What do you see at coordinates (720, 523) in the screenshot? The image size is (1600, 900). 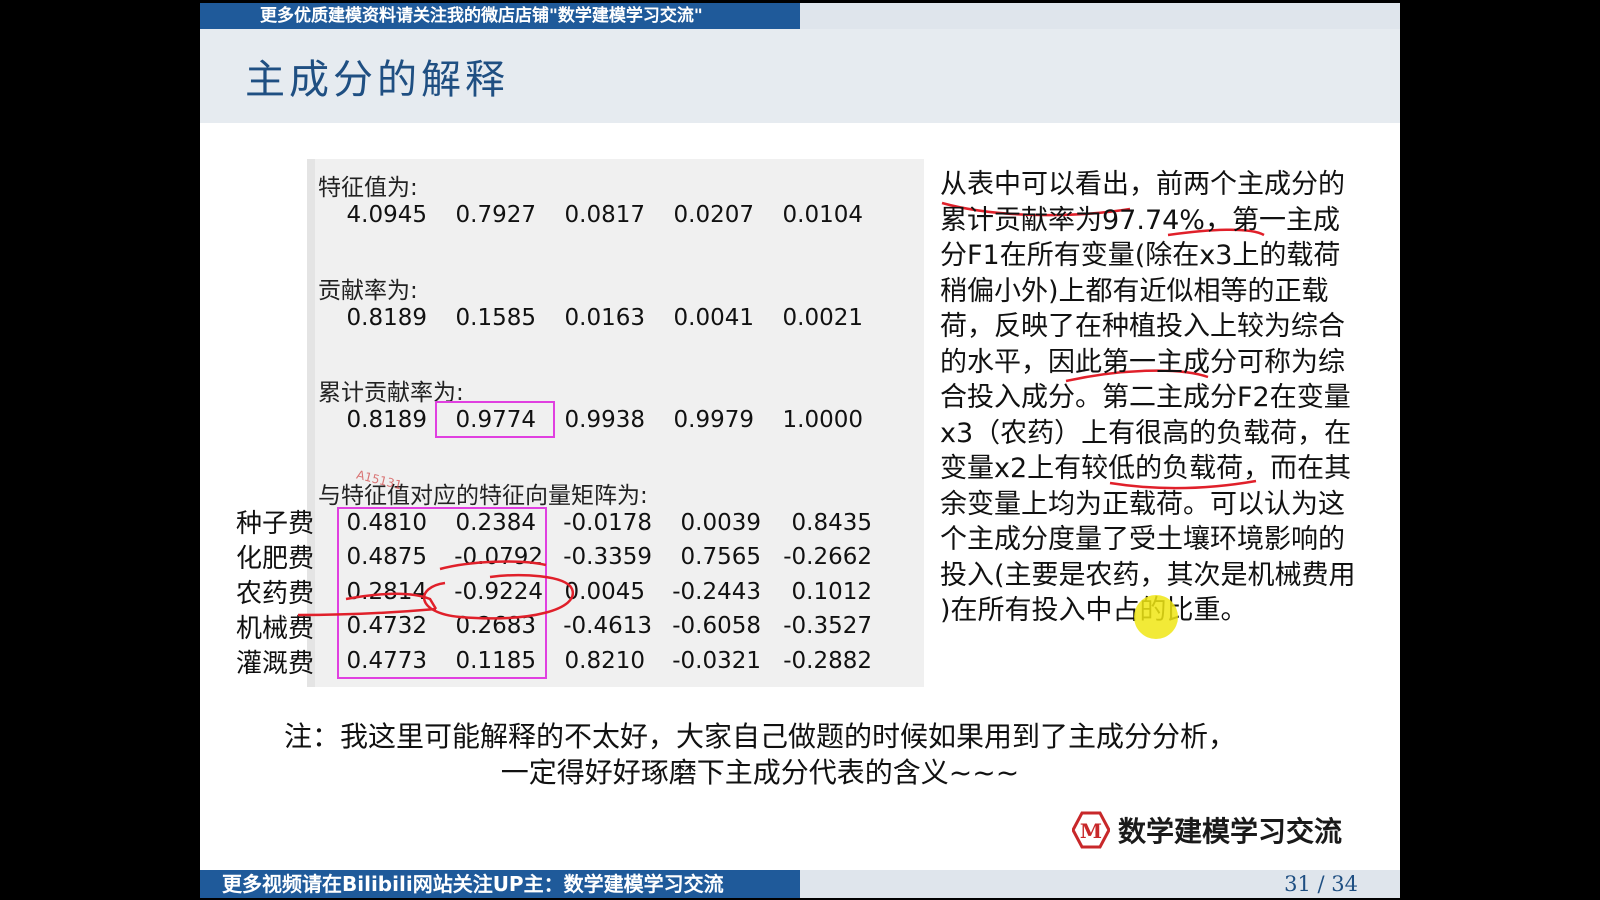 I see `matrix-cell: 0.0039` at bounding box center [720, 523].